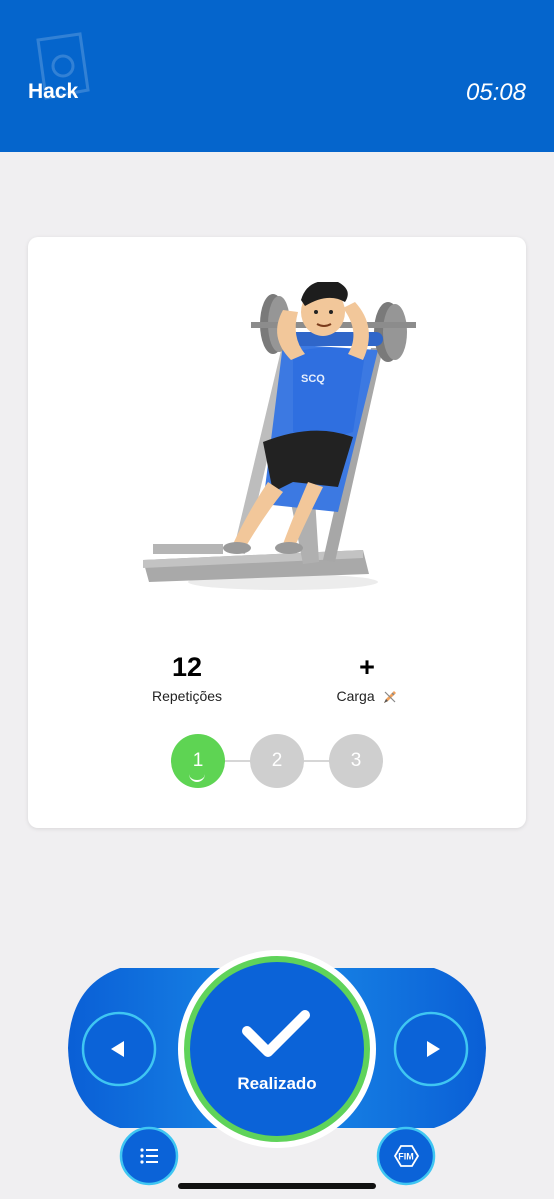  I want to click on exercise-list-button, so click(149, 1156).